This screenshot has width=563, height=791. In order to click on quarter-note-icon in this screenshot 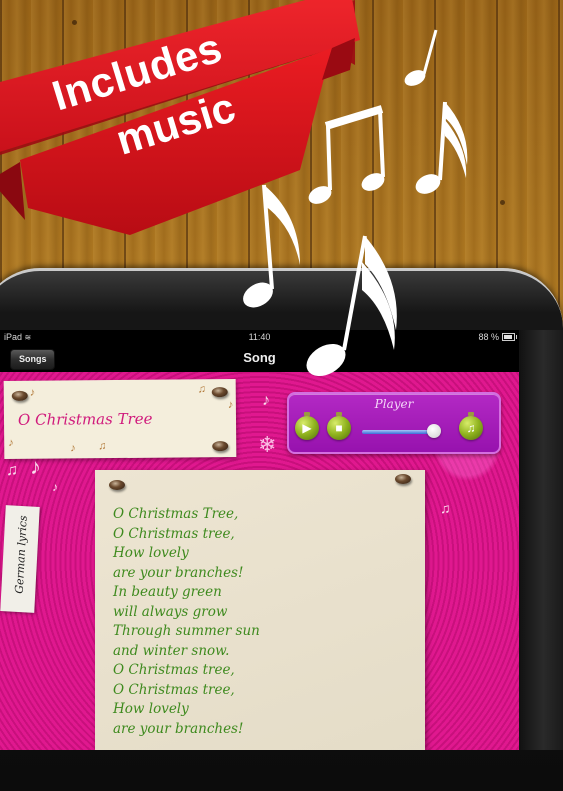, I will do `click(421, 57)`.